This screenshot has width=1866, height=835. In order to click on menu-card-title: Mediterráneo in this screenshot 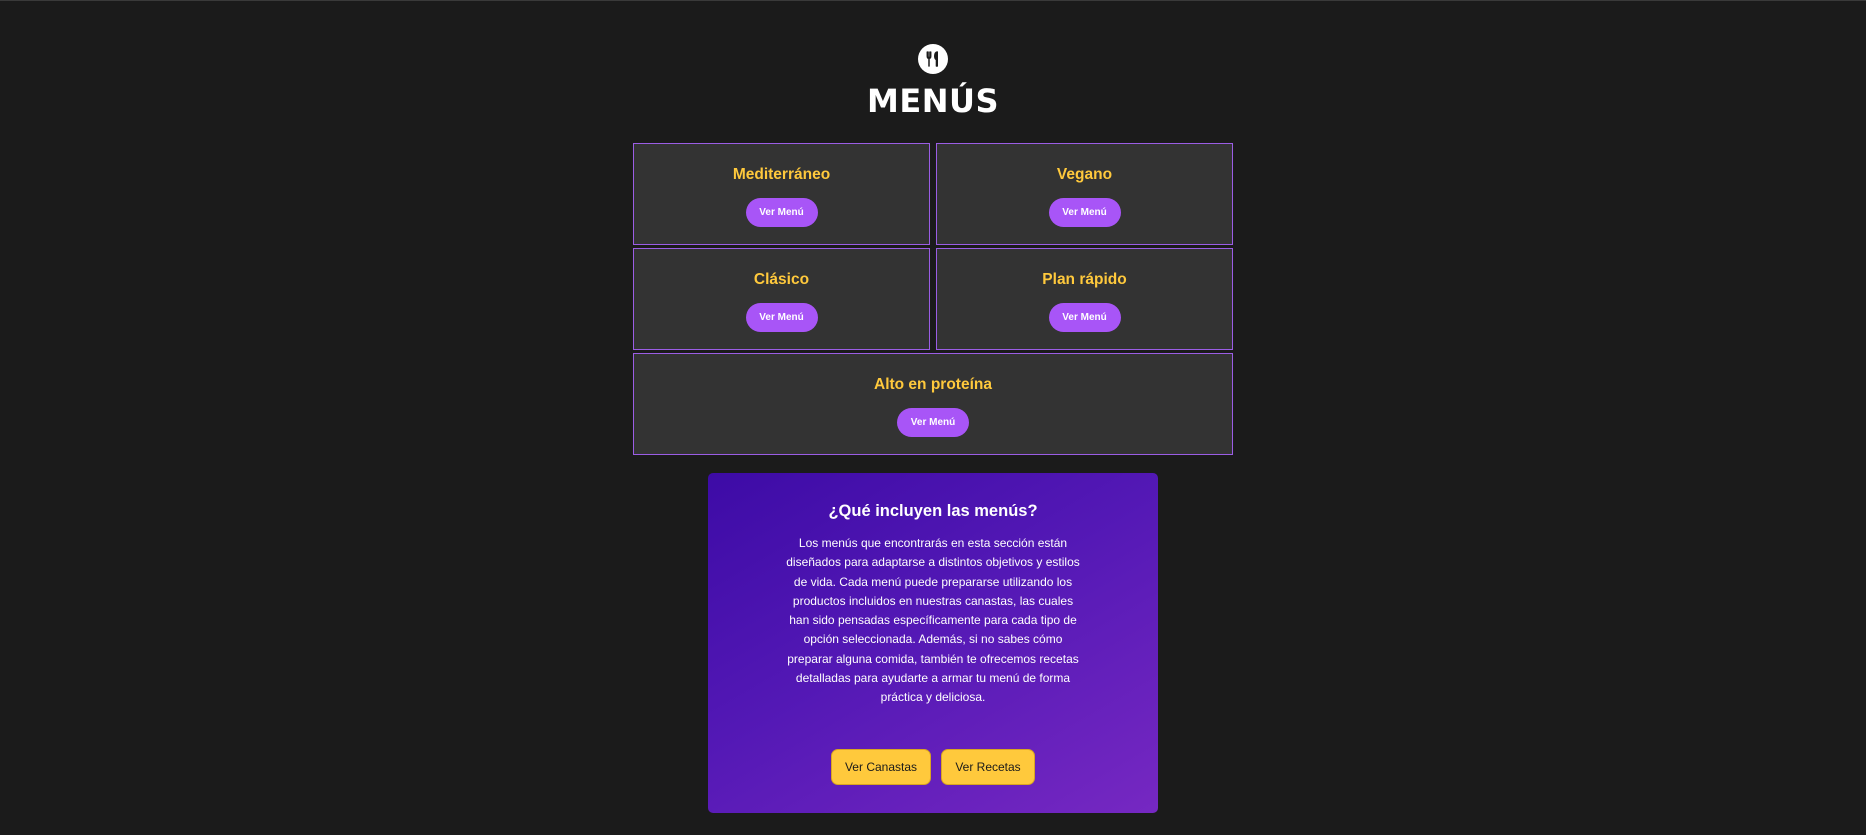, I will do `click(781, 174)`.